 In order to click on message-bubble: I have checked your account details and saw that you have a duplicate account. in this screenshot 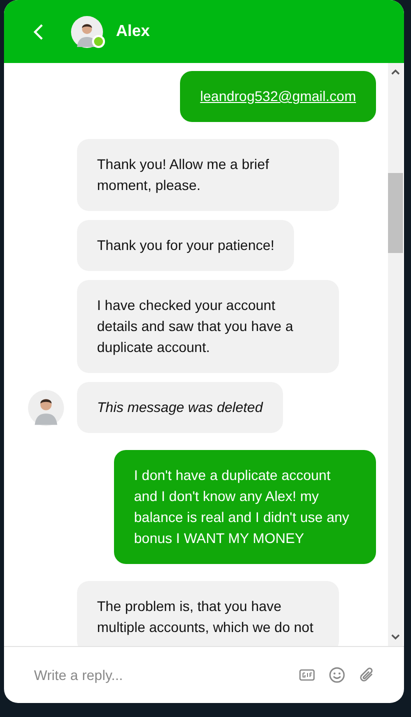, I will do `click(208, 326)`.